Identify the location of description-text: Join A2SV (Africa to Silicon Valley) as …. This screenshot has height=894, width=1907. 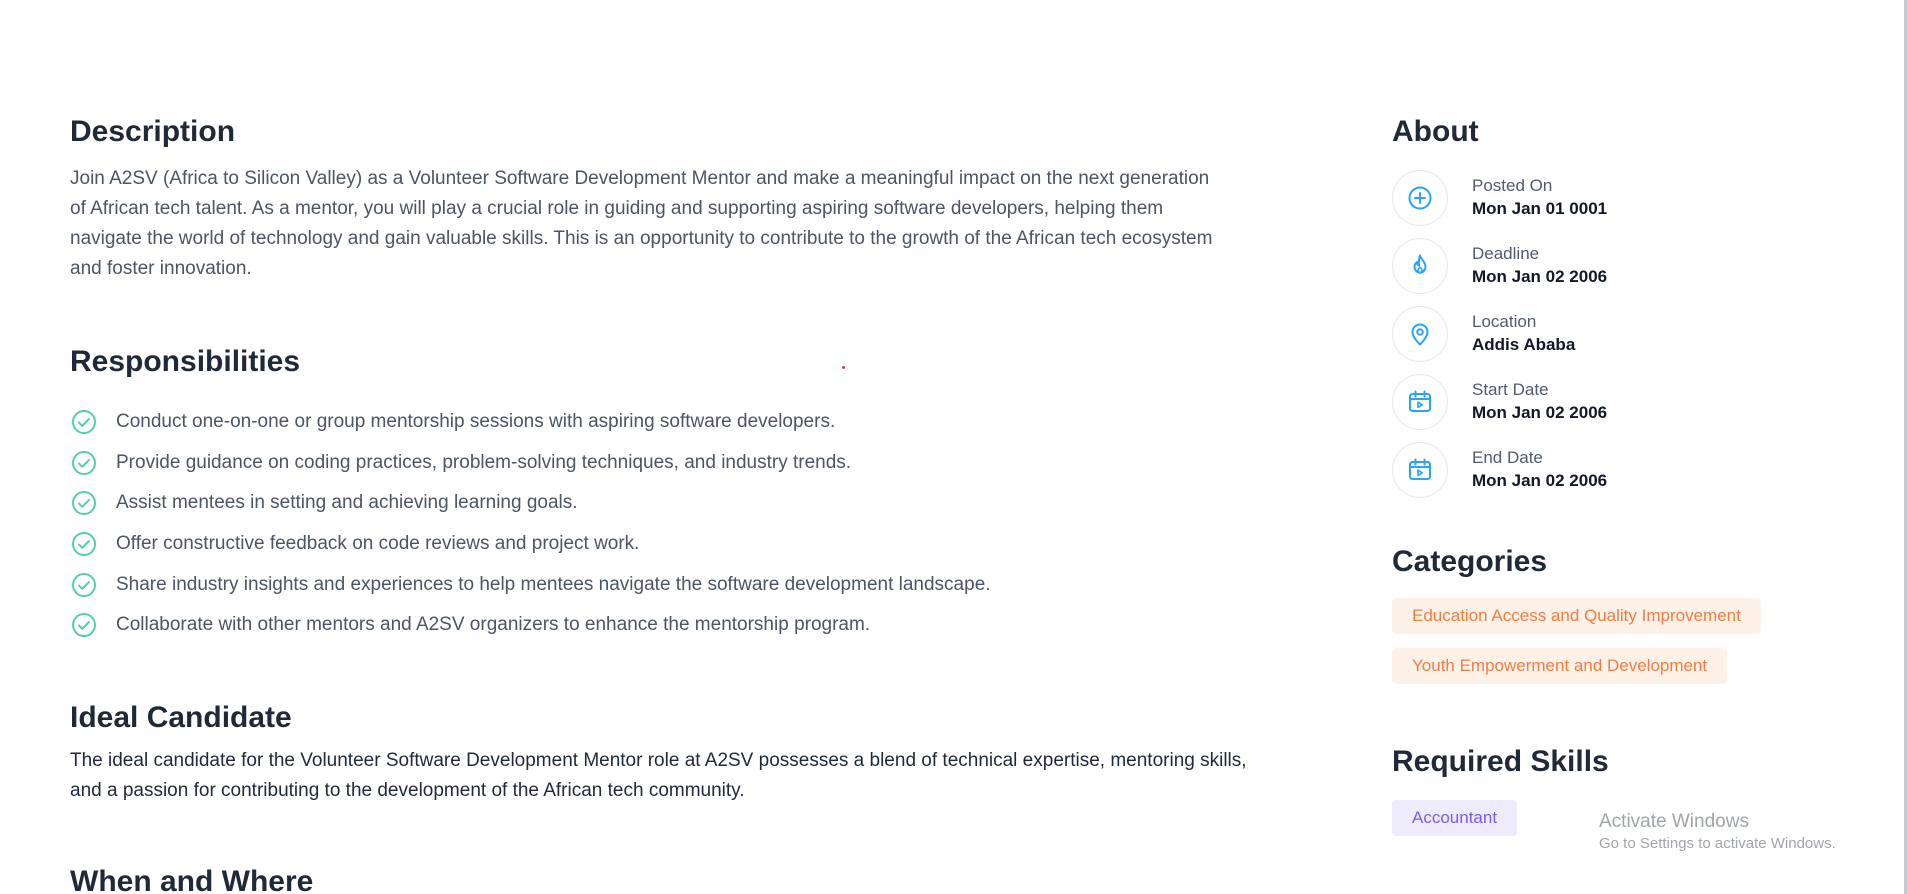
(641, 223).